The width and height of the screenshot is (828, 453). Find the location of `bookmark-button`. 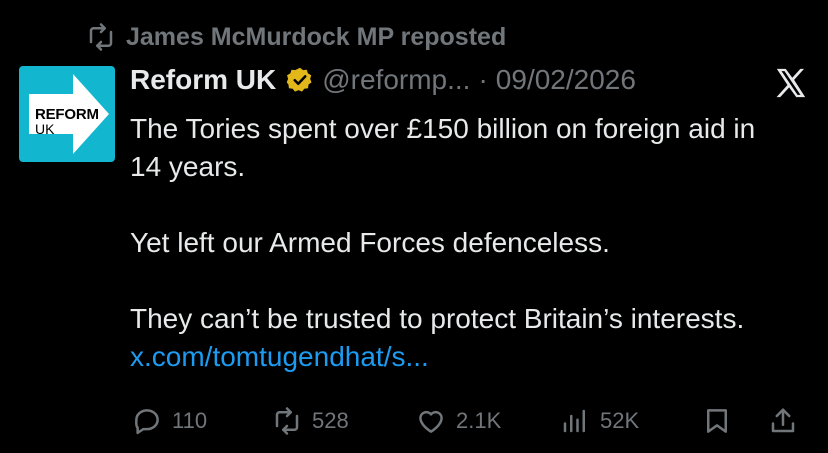

bookmark-button is located at coordinates (717, 421).